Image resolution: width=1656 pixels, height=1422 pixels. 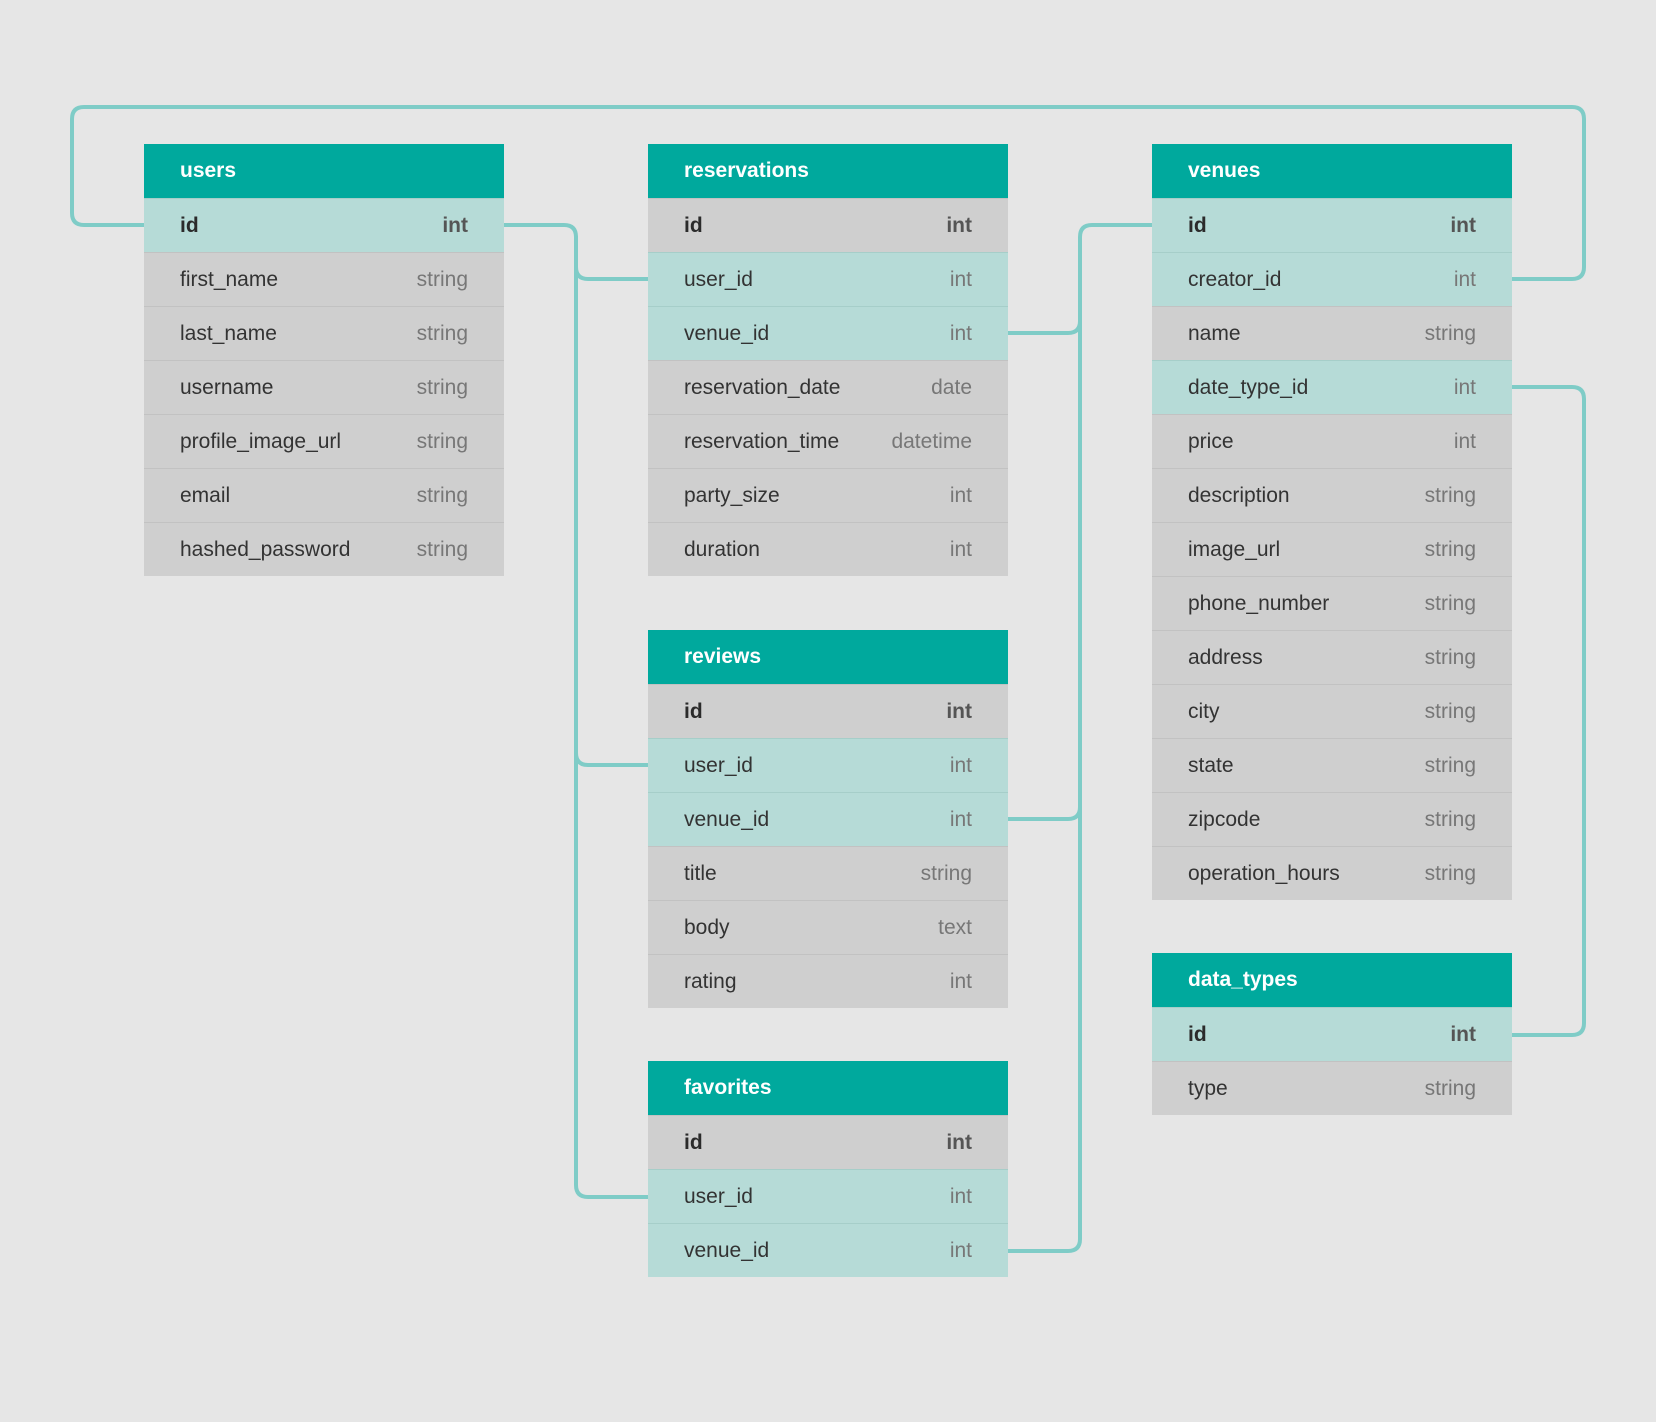 What do you see at coordinates (324, 171) in the screenshot?
I see `table-title-users: users` at bounding box center [324, 171].